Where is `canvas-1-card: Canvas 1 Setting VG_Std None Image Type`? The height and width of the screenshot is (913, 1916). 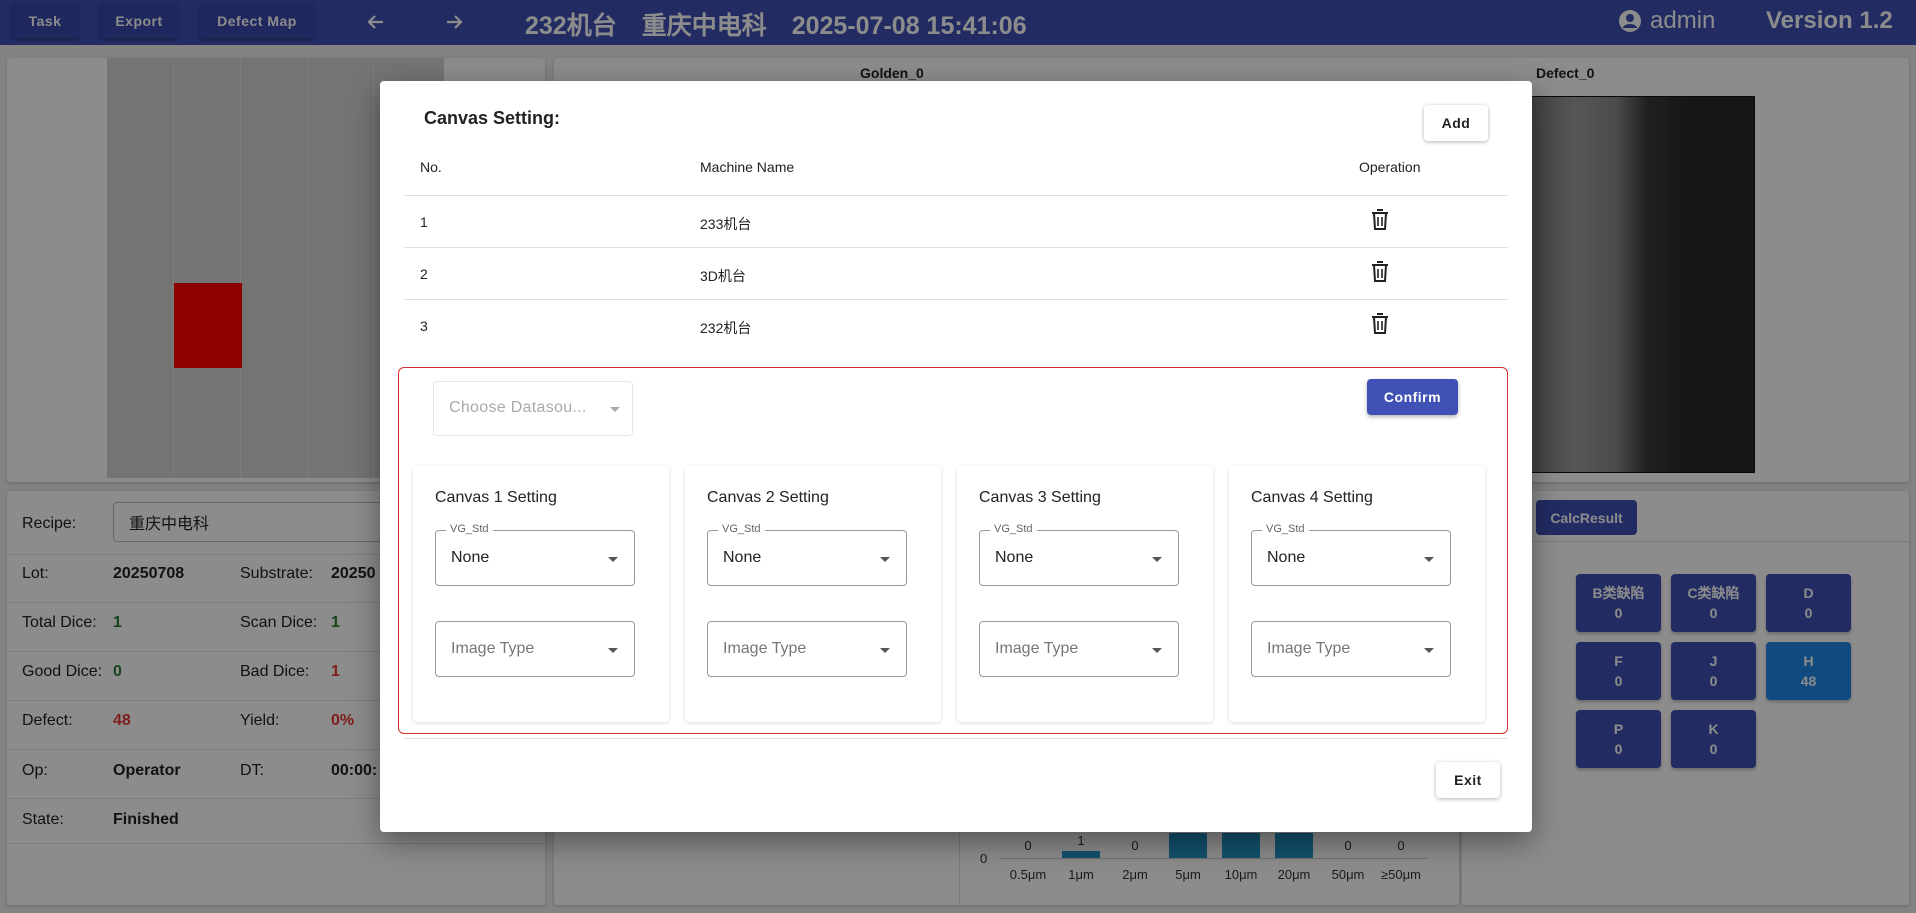 canvas-1-card: Canvas 1 Setting VG_Std None Image Type is located at coordinates (541, 594).